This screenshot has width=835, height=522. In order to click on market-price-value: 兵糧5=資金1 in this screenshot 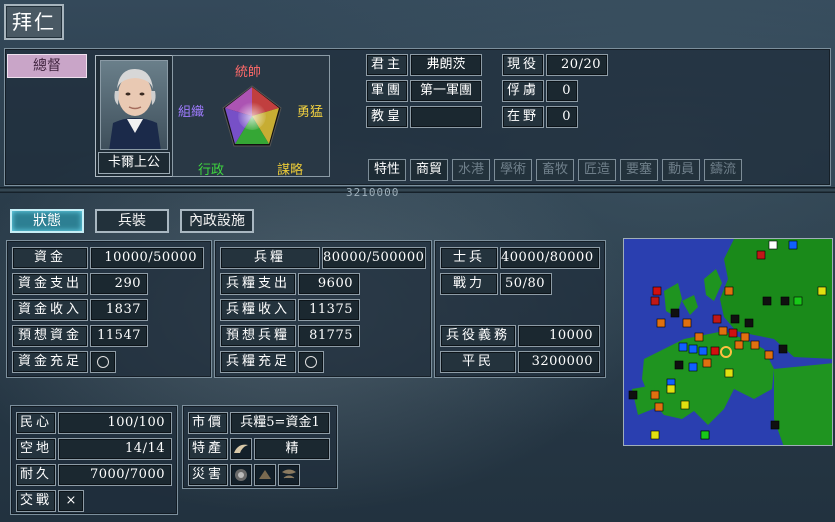, I will do `click(280, 423)`.